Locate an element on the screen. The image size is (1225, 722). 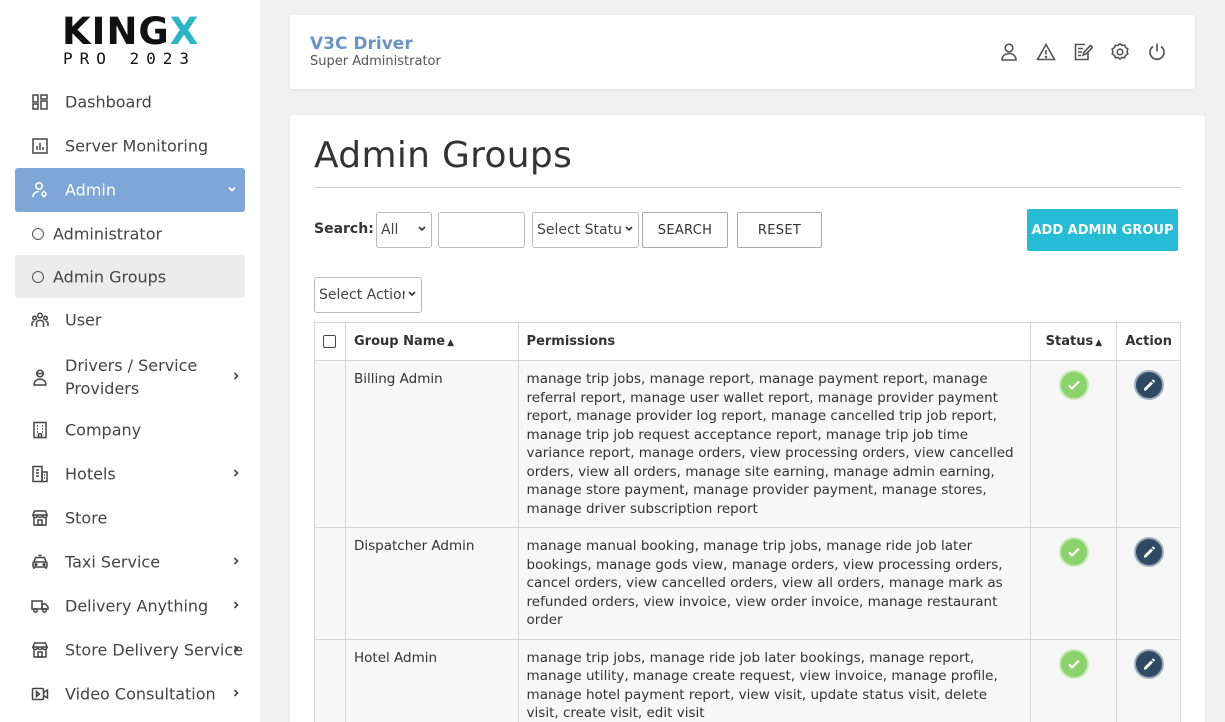
sidebar-item-label: Administrator is located at coordinates (108, 233).